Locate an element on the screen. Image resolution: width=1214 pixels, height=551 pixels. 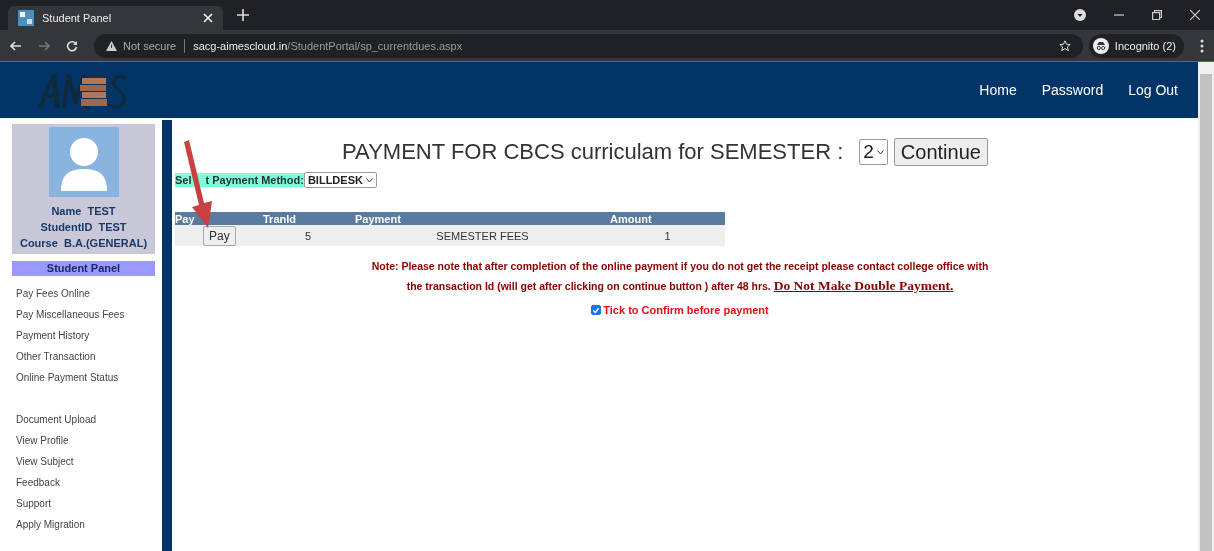
reload-icon is located at coordinates (72, 45).